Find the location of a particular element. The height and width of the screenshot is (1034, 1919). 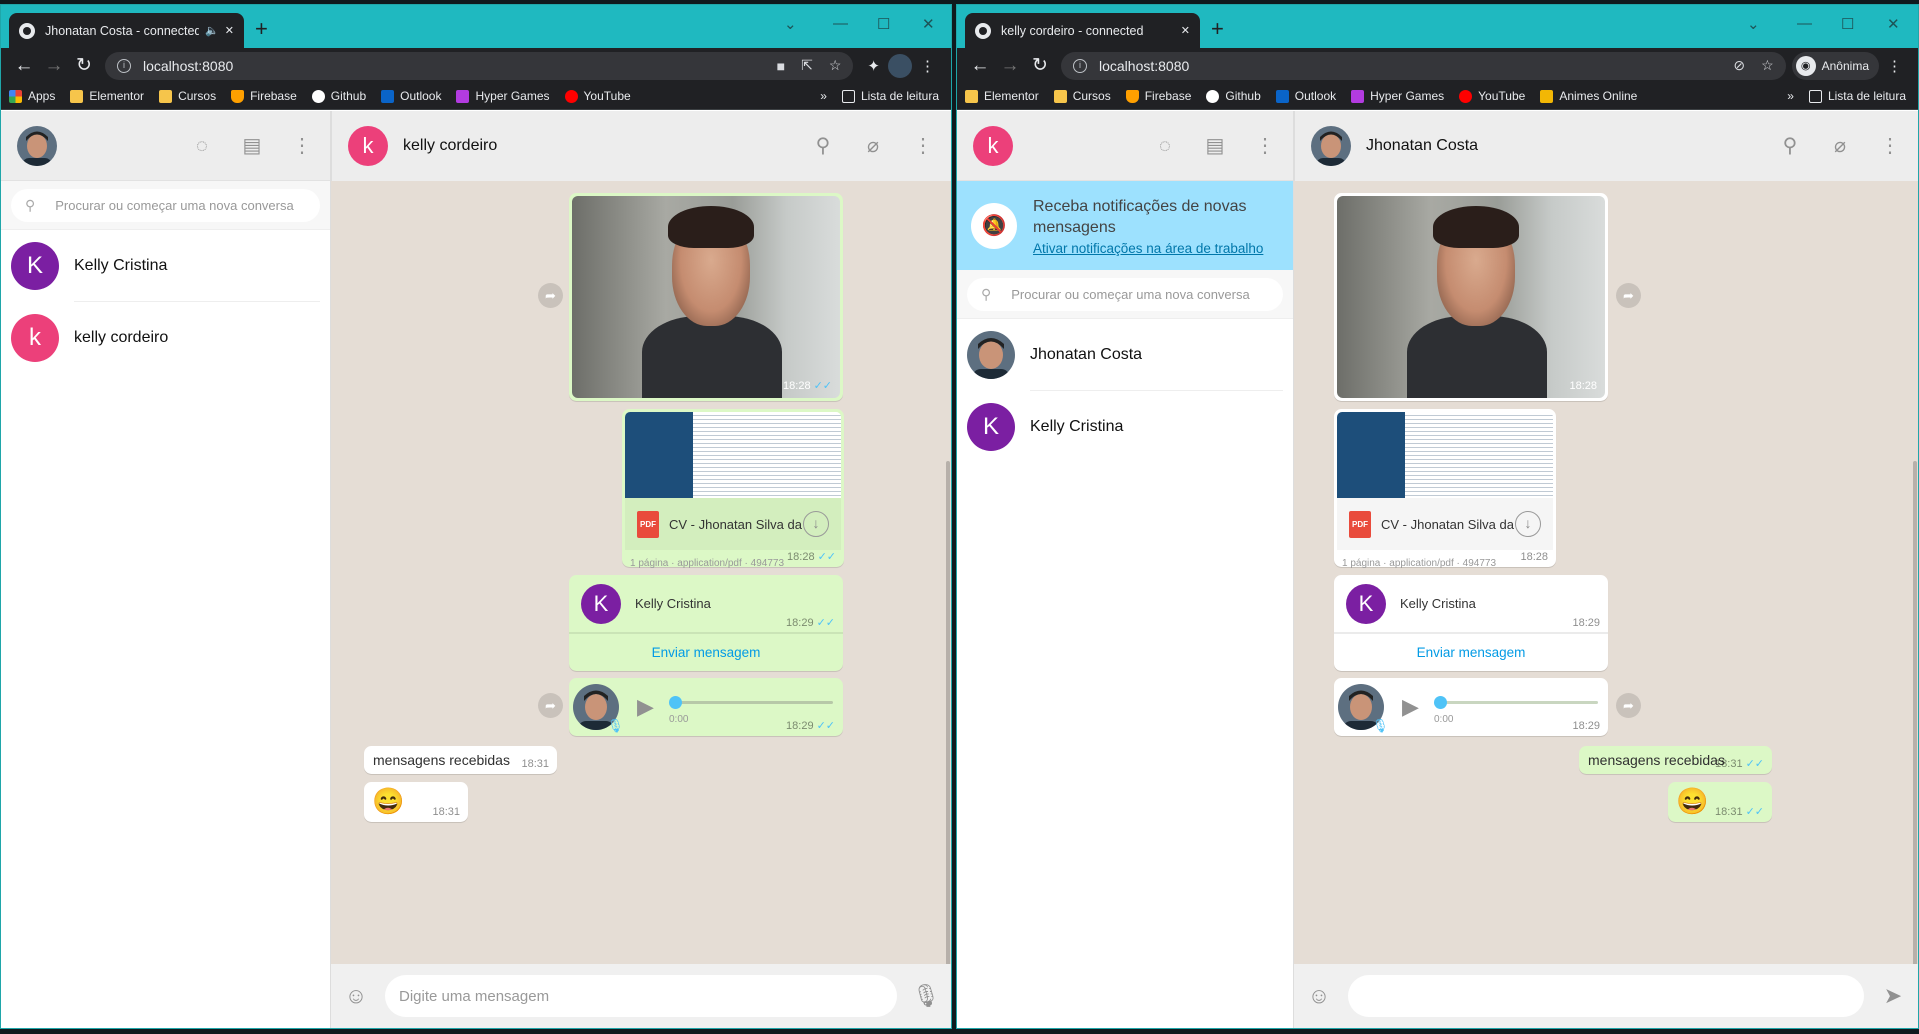

photo-message: 18:28 is located at coordinates (1471, 297).